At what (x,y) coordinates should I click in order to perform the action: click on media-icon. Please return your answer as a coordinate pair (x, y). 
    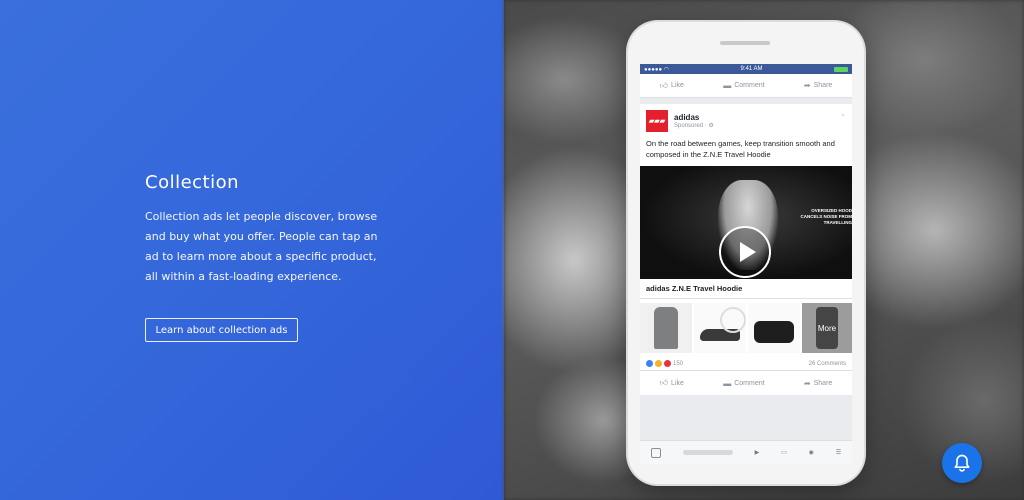
    Looking at the image, I should click on (655, 452).